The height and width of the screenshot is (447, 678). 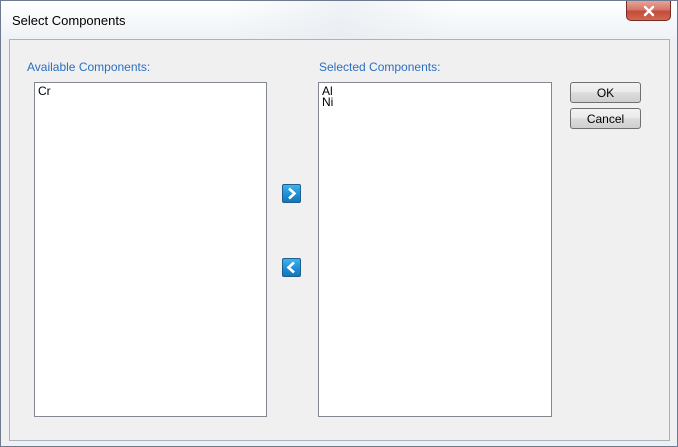 I want to click on add-component-button, so click(x=291, y=193).